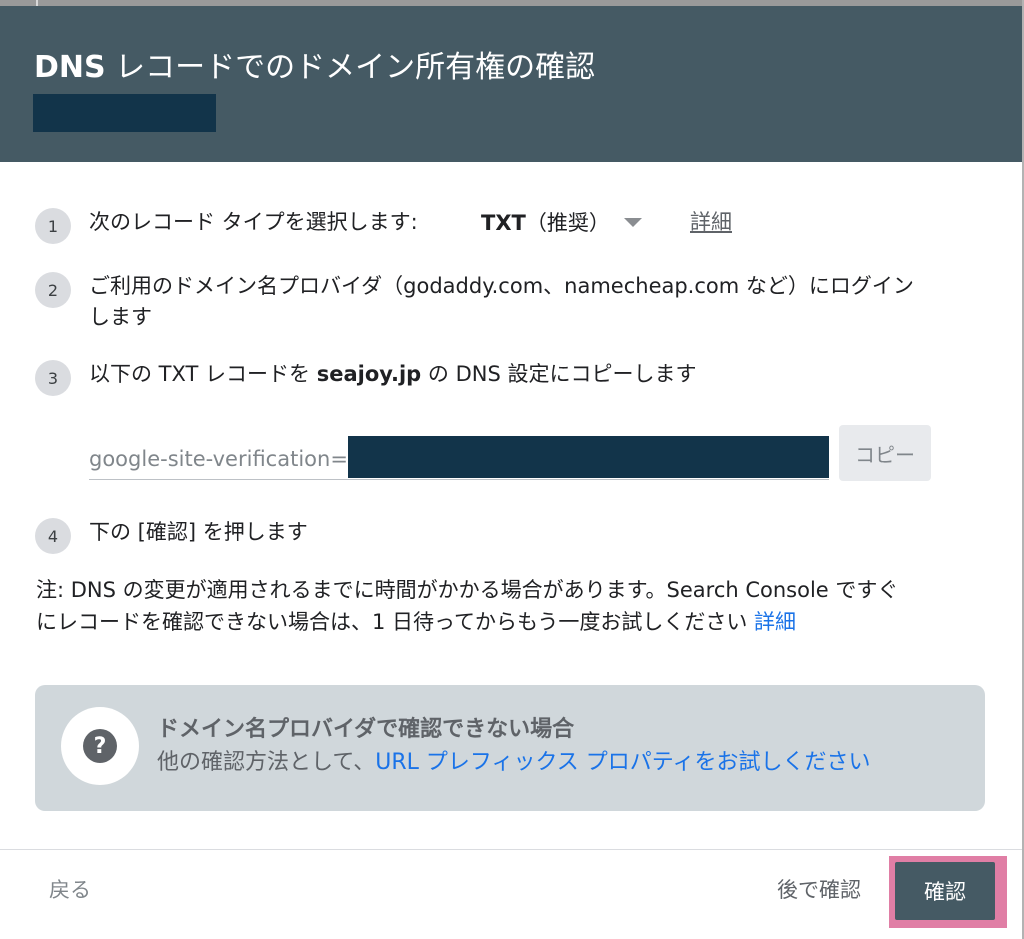 The width and height of the screenshot is (1024, 939). I want to click on note-detail-link: 詳細, so click(775, 622).